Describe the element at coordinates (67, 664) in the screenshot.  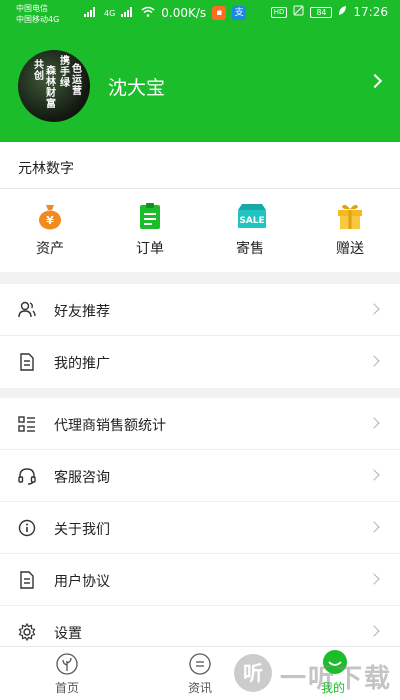
I see `leaf-icon` at that location.